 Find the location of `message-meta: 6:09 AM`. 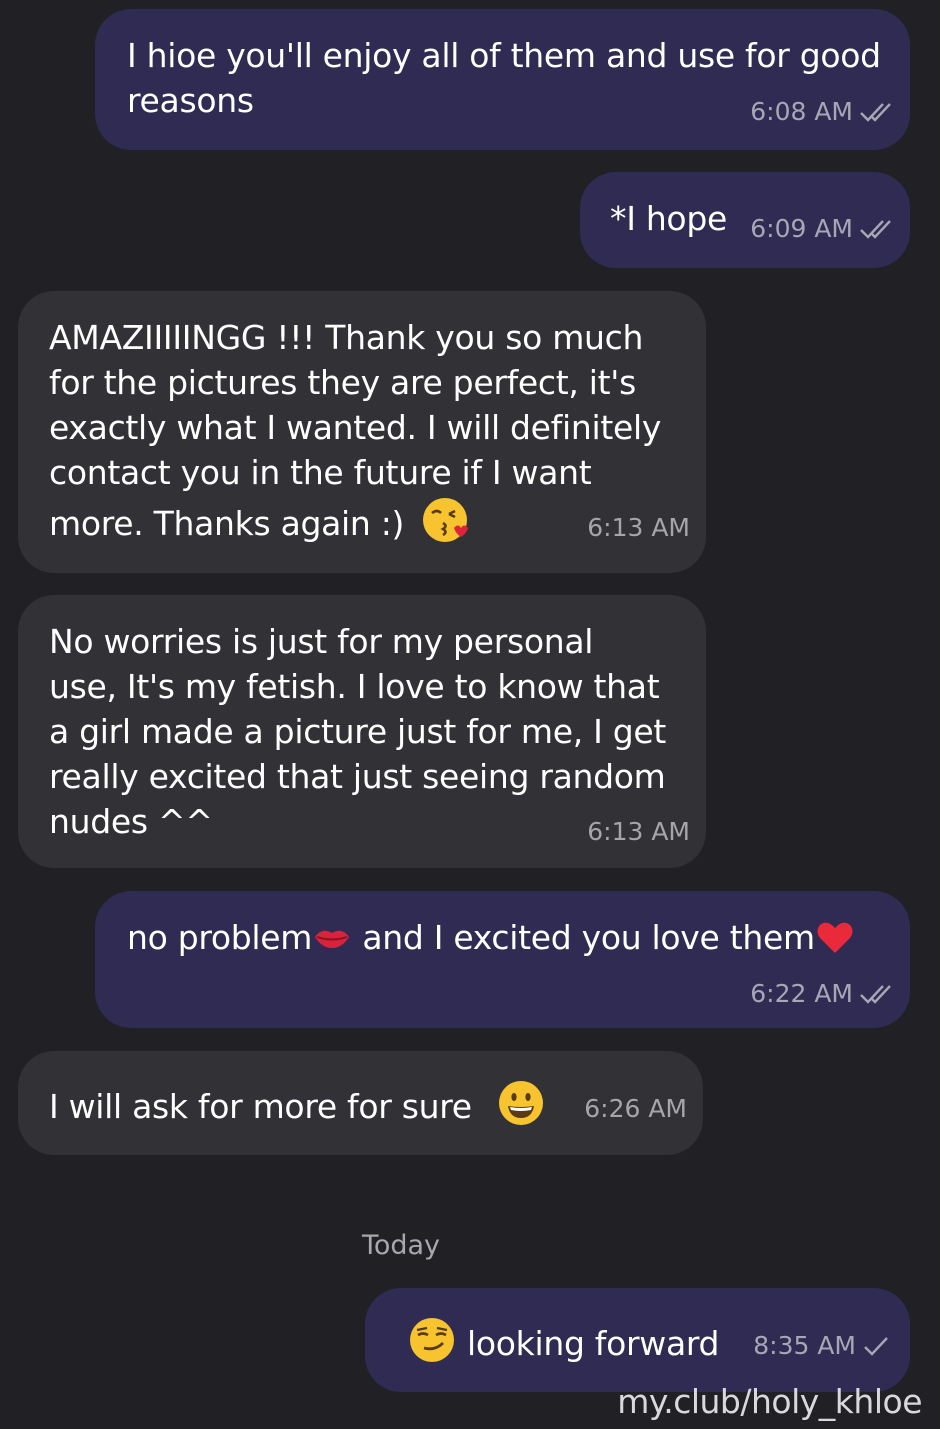

message-meta: 6:09 AM is located at coordinates (822, 228).